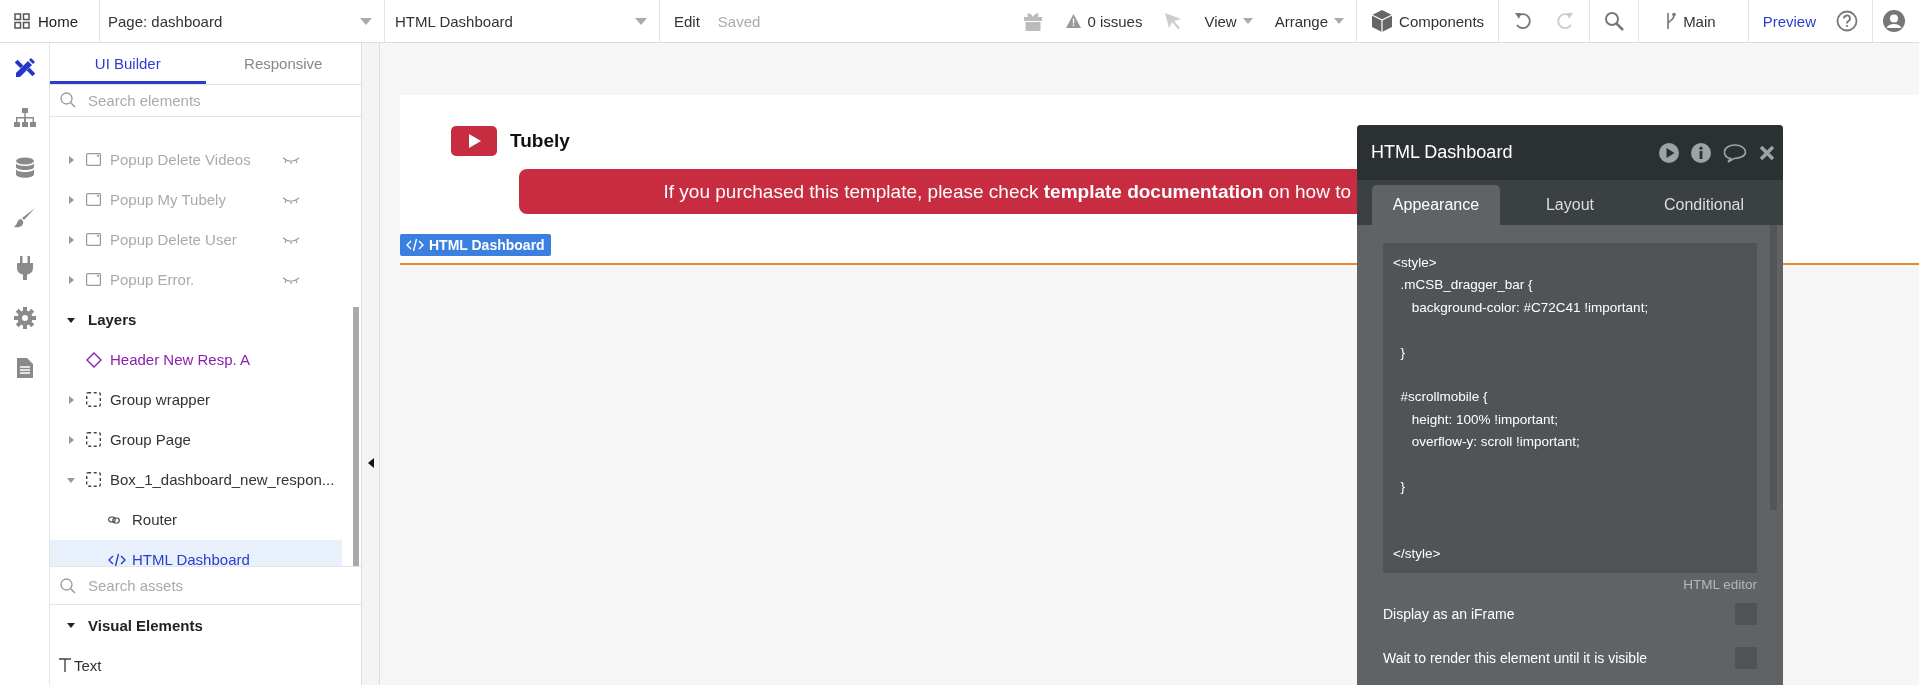  What do you see at coordinates (196, 319) in the screenshot?
I see `tree-item: Layers` at bounding box center [196, 319].